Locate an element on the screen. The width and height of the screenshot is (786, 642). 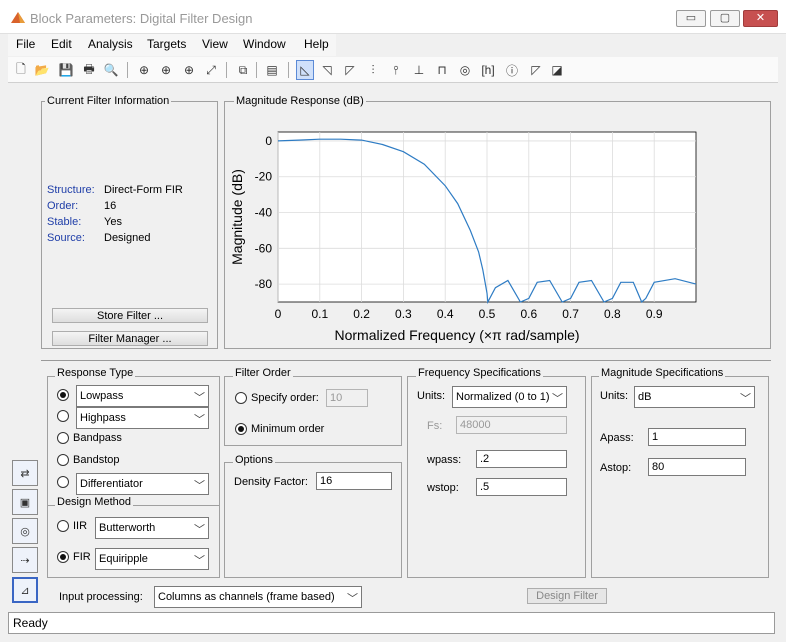
lowpass-radio is located at coordinates (63, 395).